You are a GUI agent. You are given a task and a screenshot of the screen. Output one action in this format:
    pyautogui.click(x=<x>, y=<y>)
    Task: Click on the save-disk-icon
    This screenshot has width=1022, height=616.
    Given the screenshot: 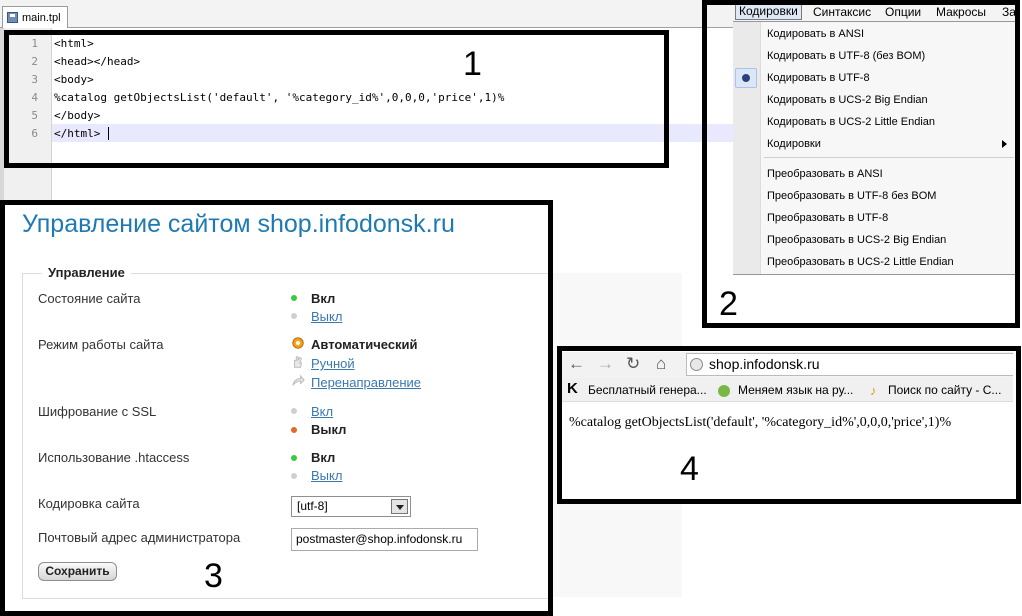 What is the action you would take?
    pyautogui.click(x=12, y=17)
    